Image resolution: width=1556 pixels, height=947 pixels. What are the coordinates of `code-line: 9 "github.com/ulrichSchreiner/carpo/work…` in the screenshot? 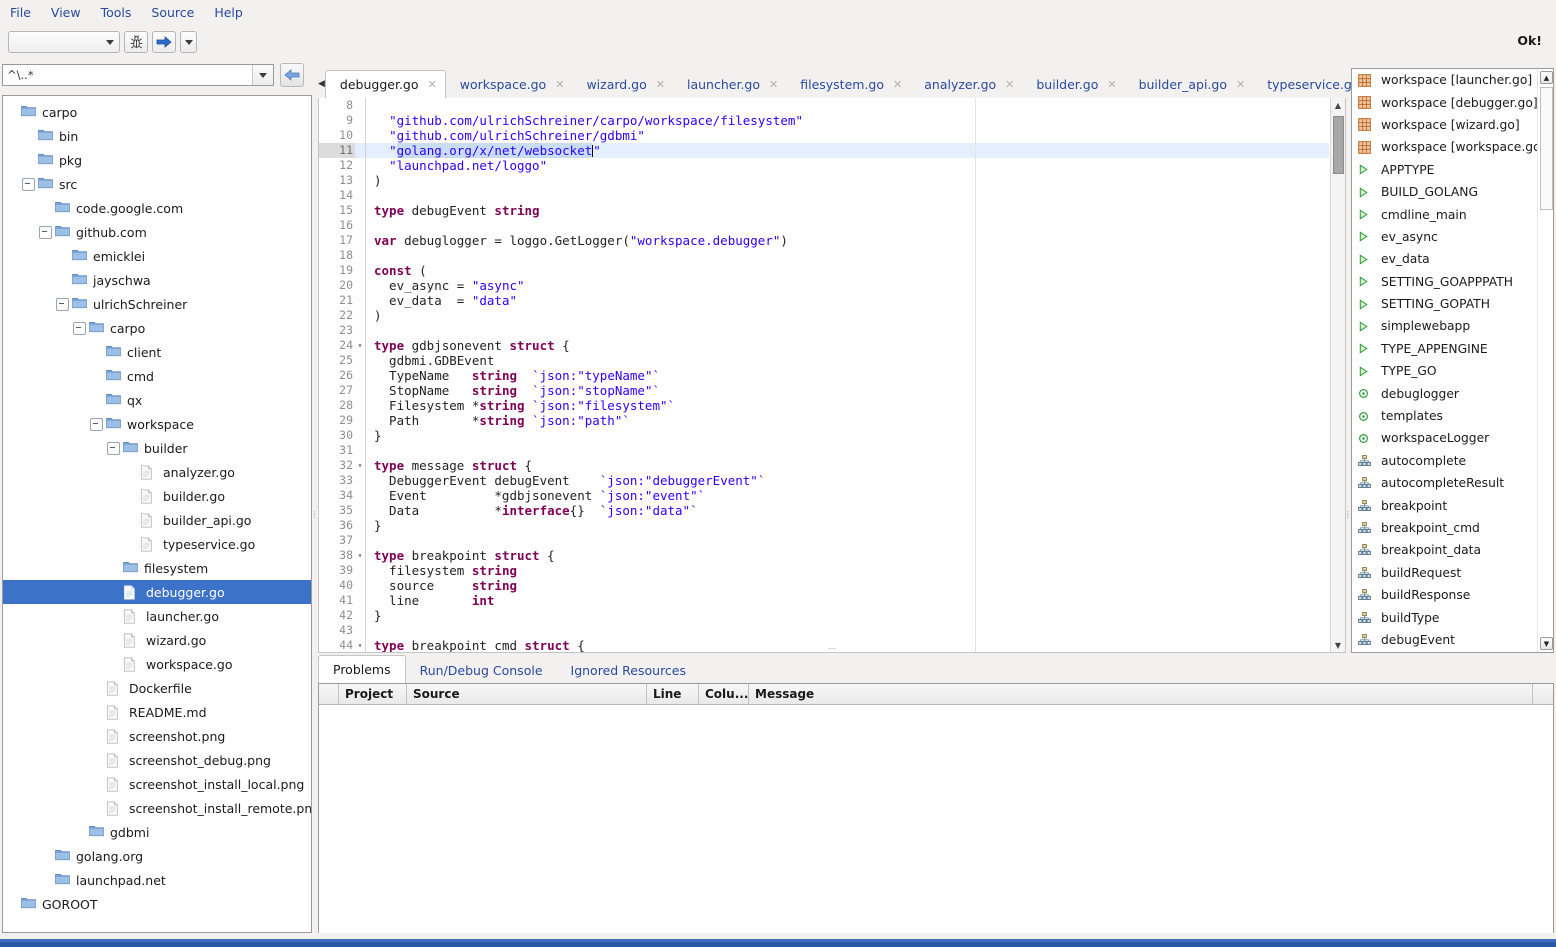 It's located at (824, 120).